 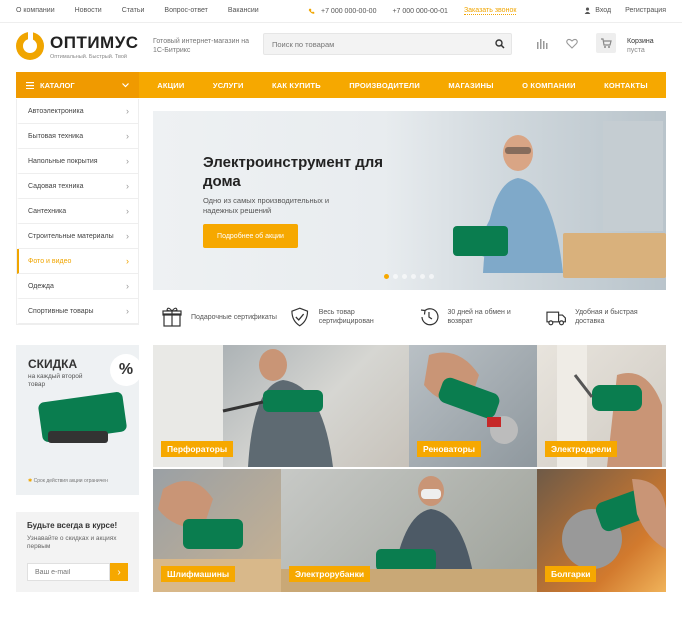 What do you see at coordinates (571, 574) in the screenshot?
I see `tile-label: Болгарки` at bounding box center [571, 574].